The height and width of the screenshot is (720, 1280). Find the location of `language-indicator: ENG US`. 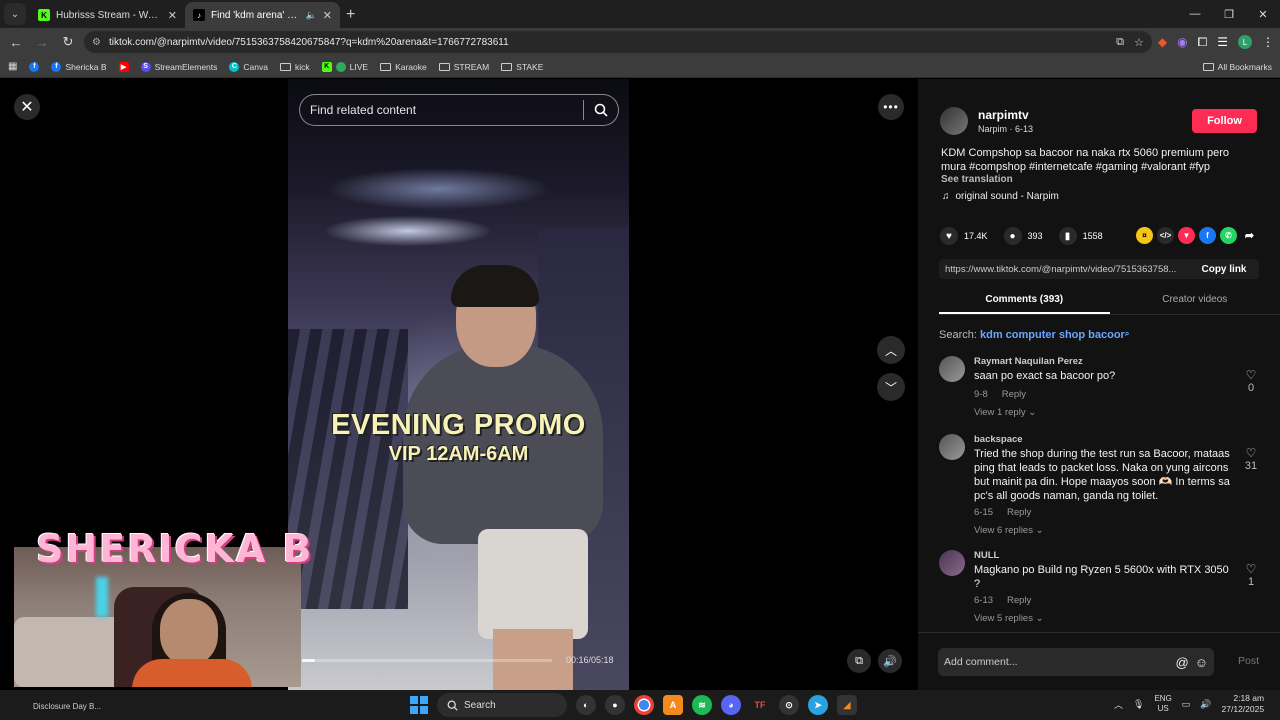

language-indicator: ENG US is located at coordinates (1162, 704).